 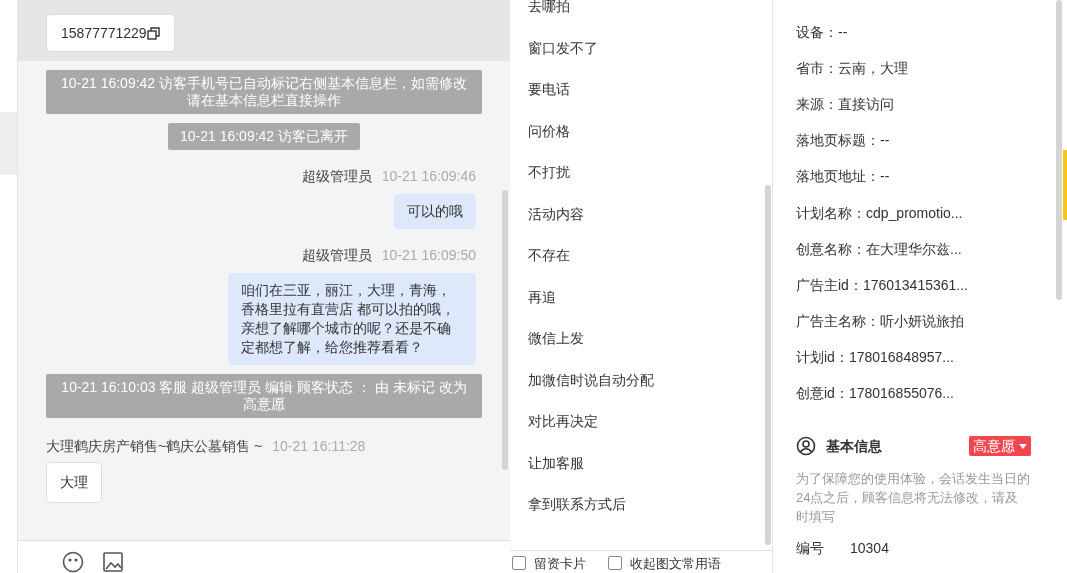 What do you see at coordinates (641, 297) in the screenshot?
I see `quick-reply-item: 再追` at bounding box center [641, 297].